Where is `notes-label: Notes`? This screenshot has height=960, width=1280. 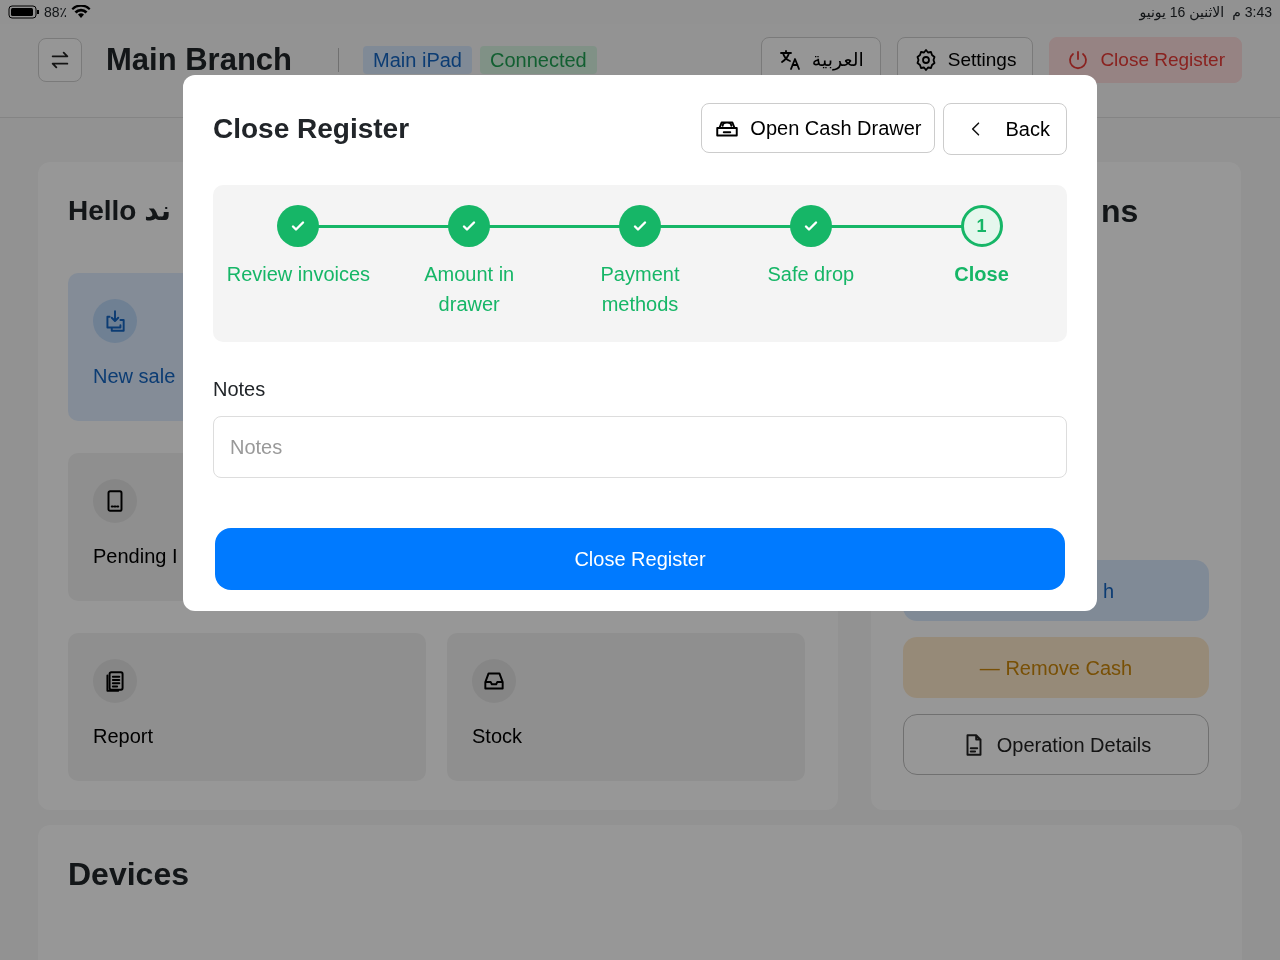
notes-label: Notes is located at coordinates (240, 389).